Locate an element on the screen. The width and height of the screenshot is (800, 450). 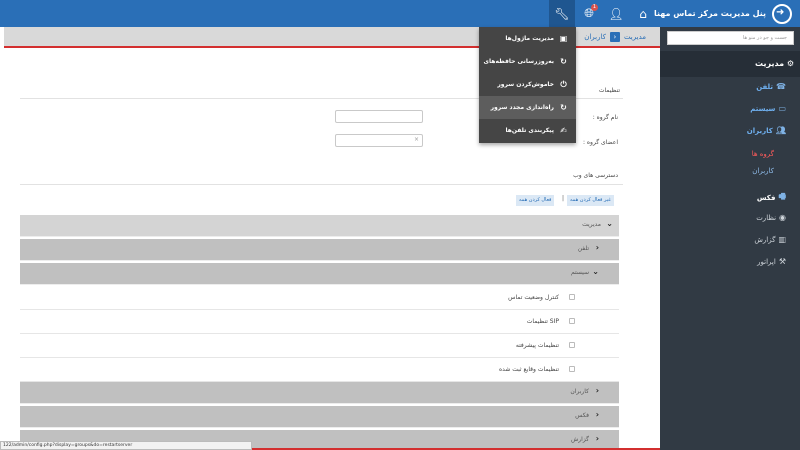
breadcrumb-root: مدیریت is located at coordinates (635, 37).